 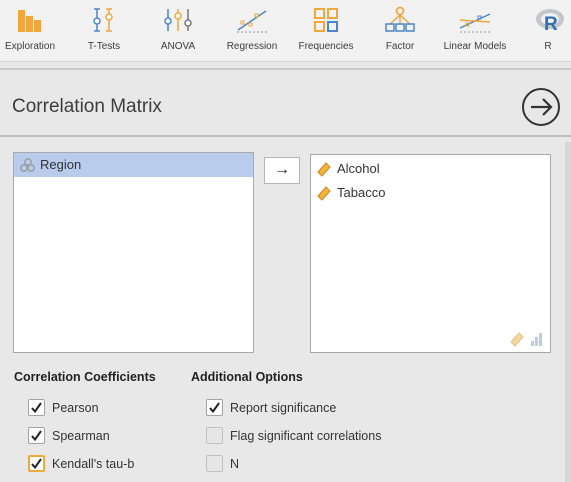 I want to click on toolbar-frequencies-button: Frequencies, so click(x=326, y=31).